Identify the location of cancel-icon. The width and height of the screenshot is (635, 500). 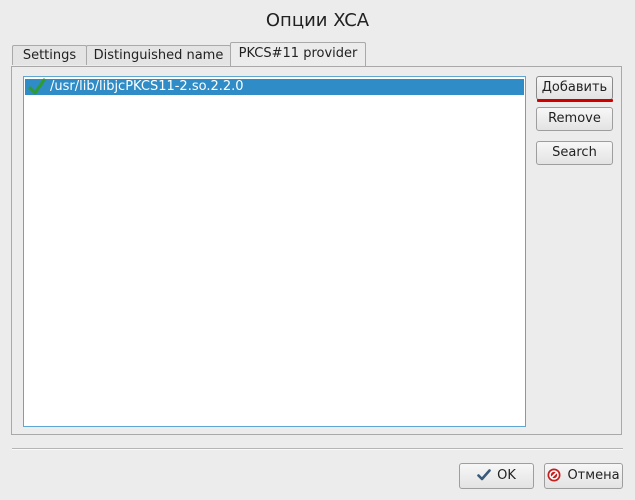
(554, 474).